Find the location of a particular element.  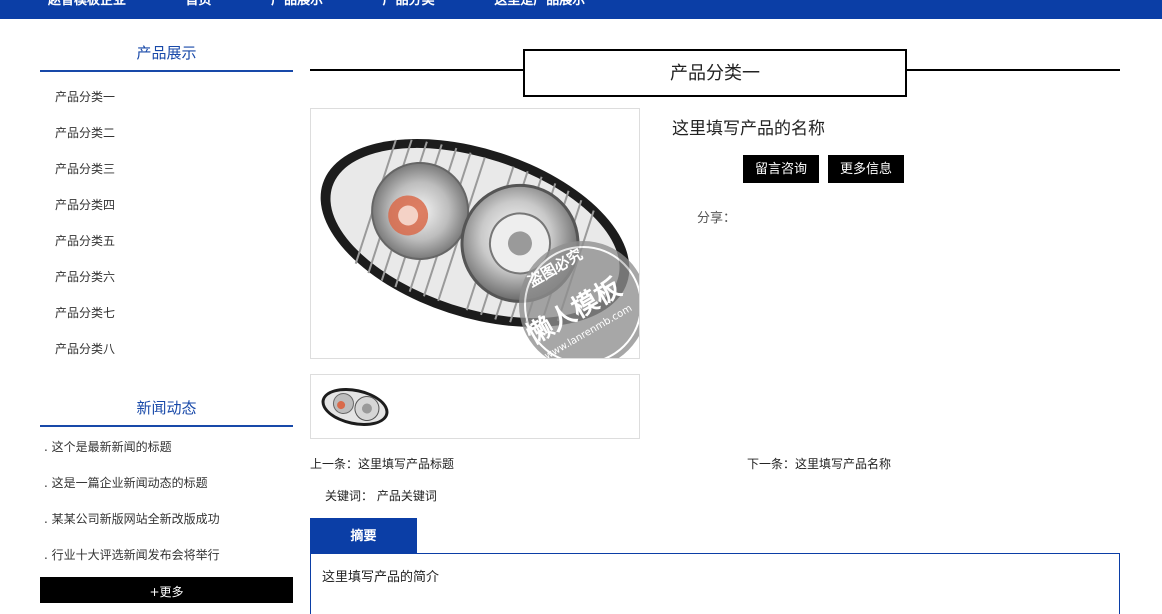

category-title: 产品分类一 is located at coordinates (715, 73).